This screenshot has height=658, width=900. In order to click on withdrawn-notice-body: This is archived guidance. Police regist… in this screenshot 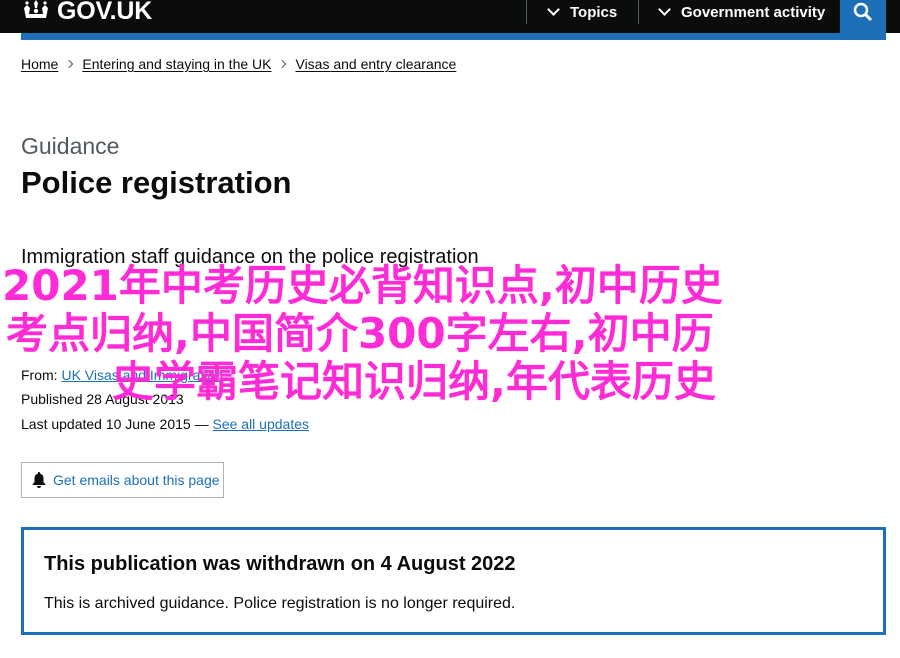, I will do `click(280, 603)`.